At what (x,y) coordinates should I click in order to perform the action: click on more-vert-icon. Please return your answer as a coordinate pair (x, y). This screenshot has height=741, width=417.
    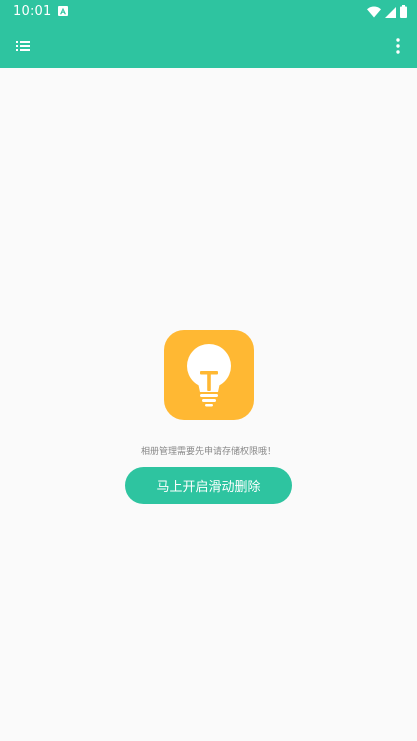
    Looking at the image, I should click on (398, 46).